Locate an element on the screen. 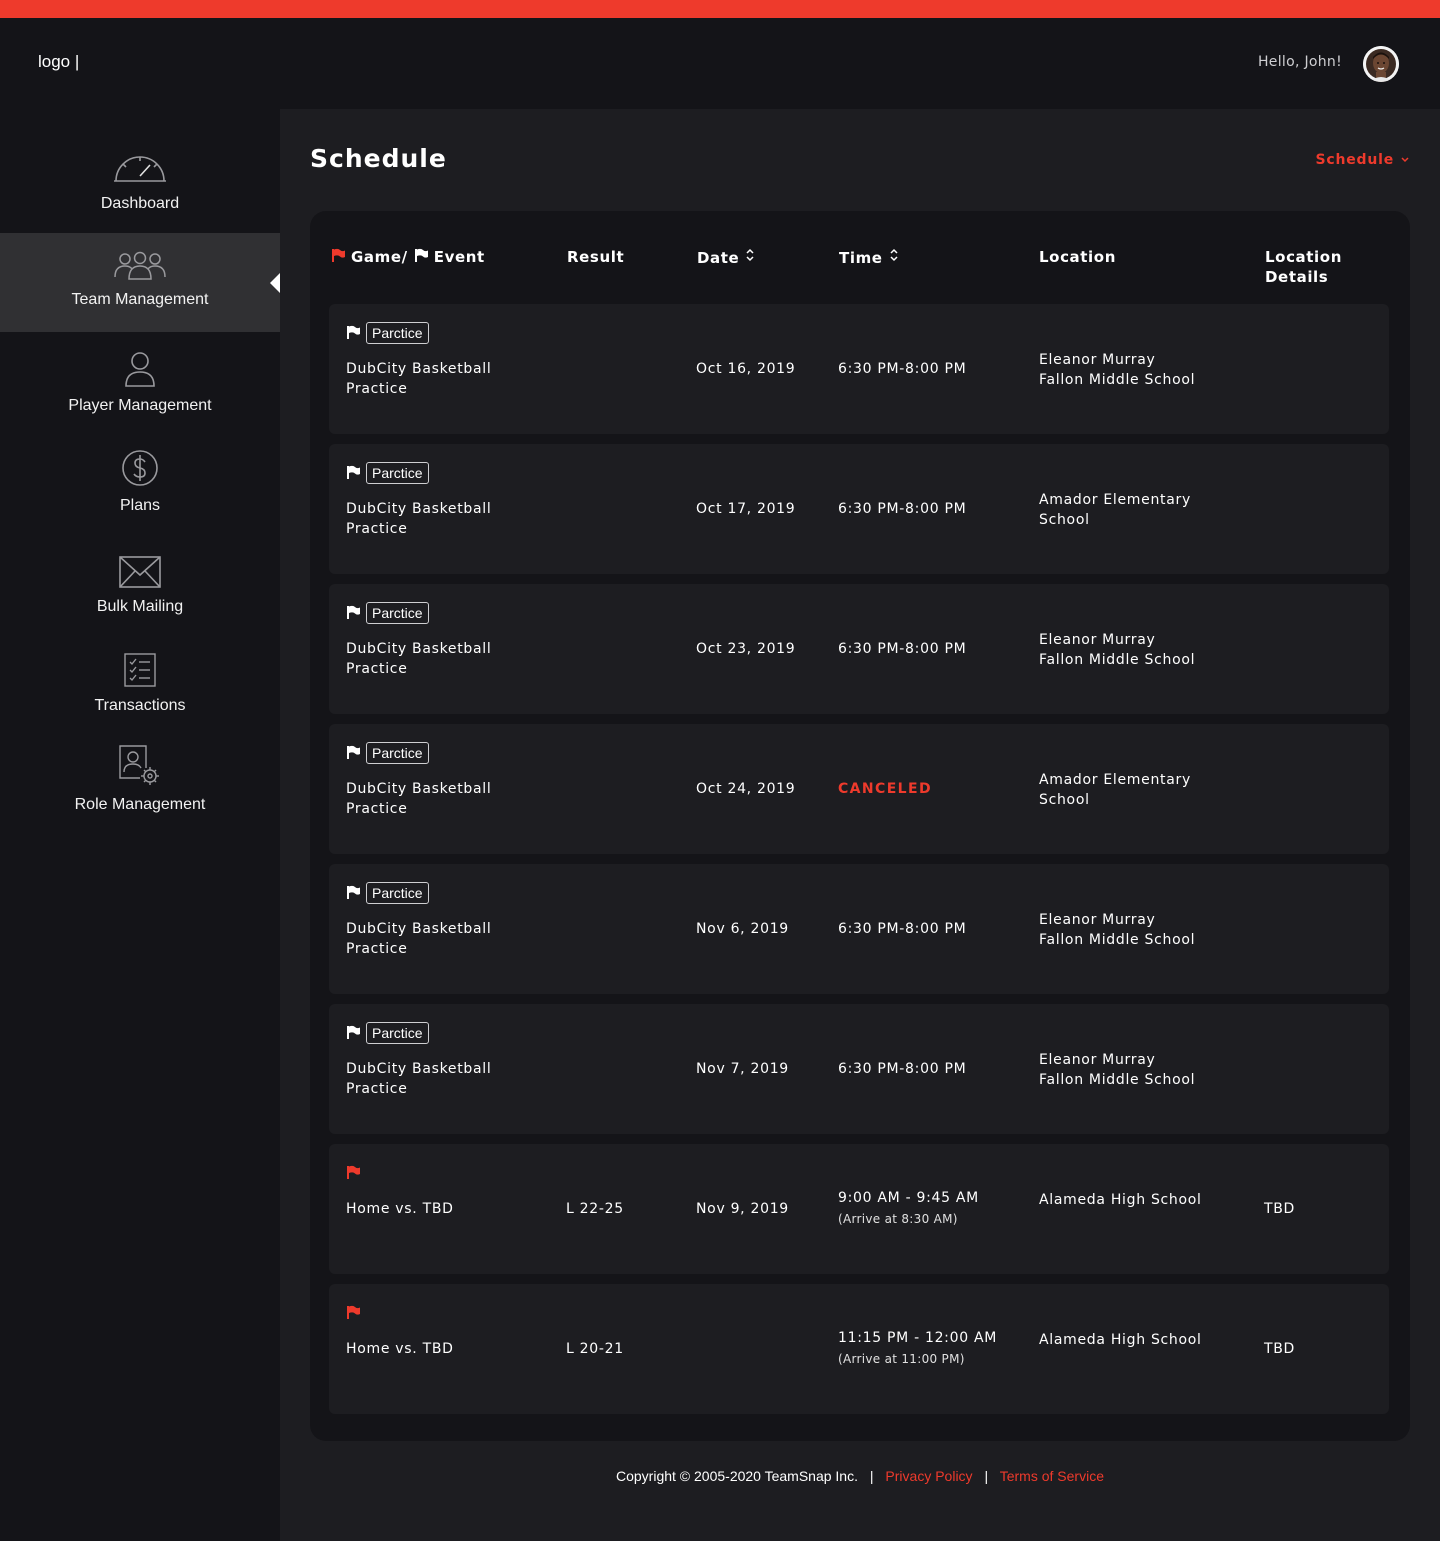 The width and height of the screenshot is (1440, 1541). team-icon is located at coordinates (140, 266).